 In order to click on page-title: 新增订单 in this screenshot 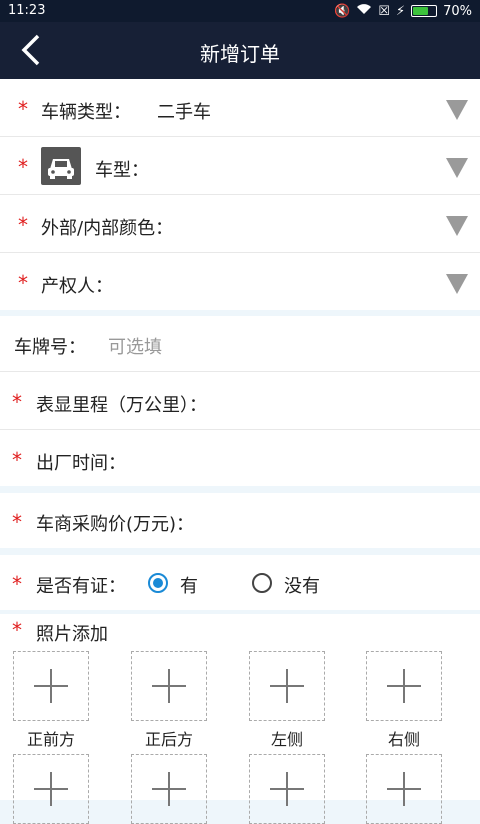, I will do `click(240, 54)`.